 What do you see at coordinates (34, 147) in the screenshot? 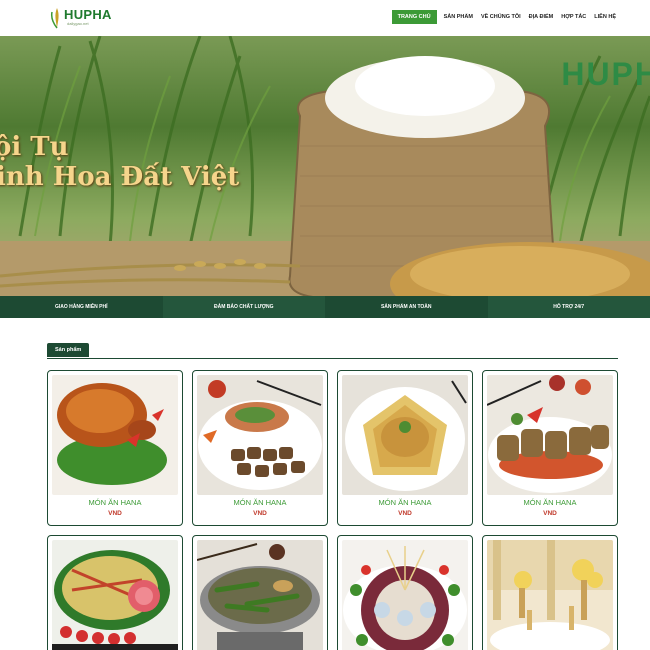
I see `hero-headline-line1: ội Tụ` at bounding box center [34, 147].